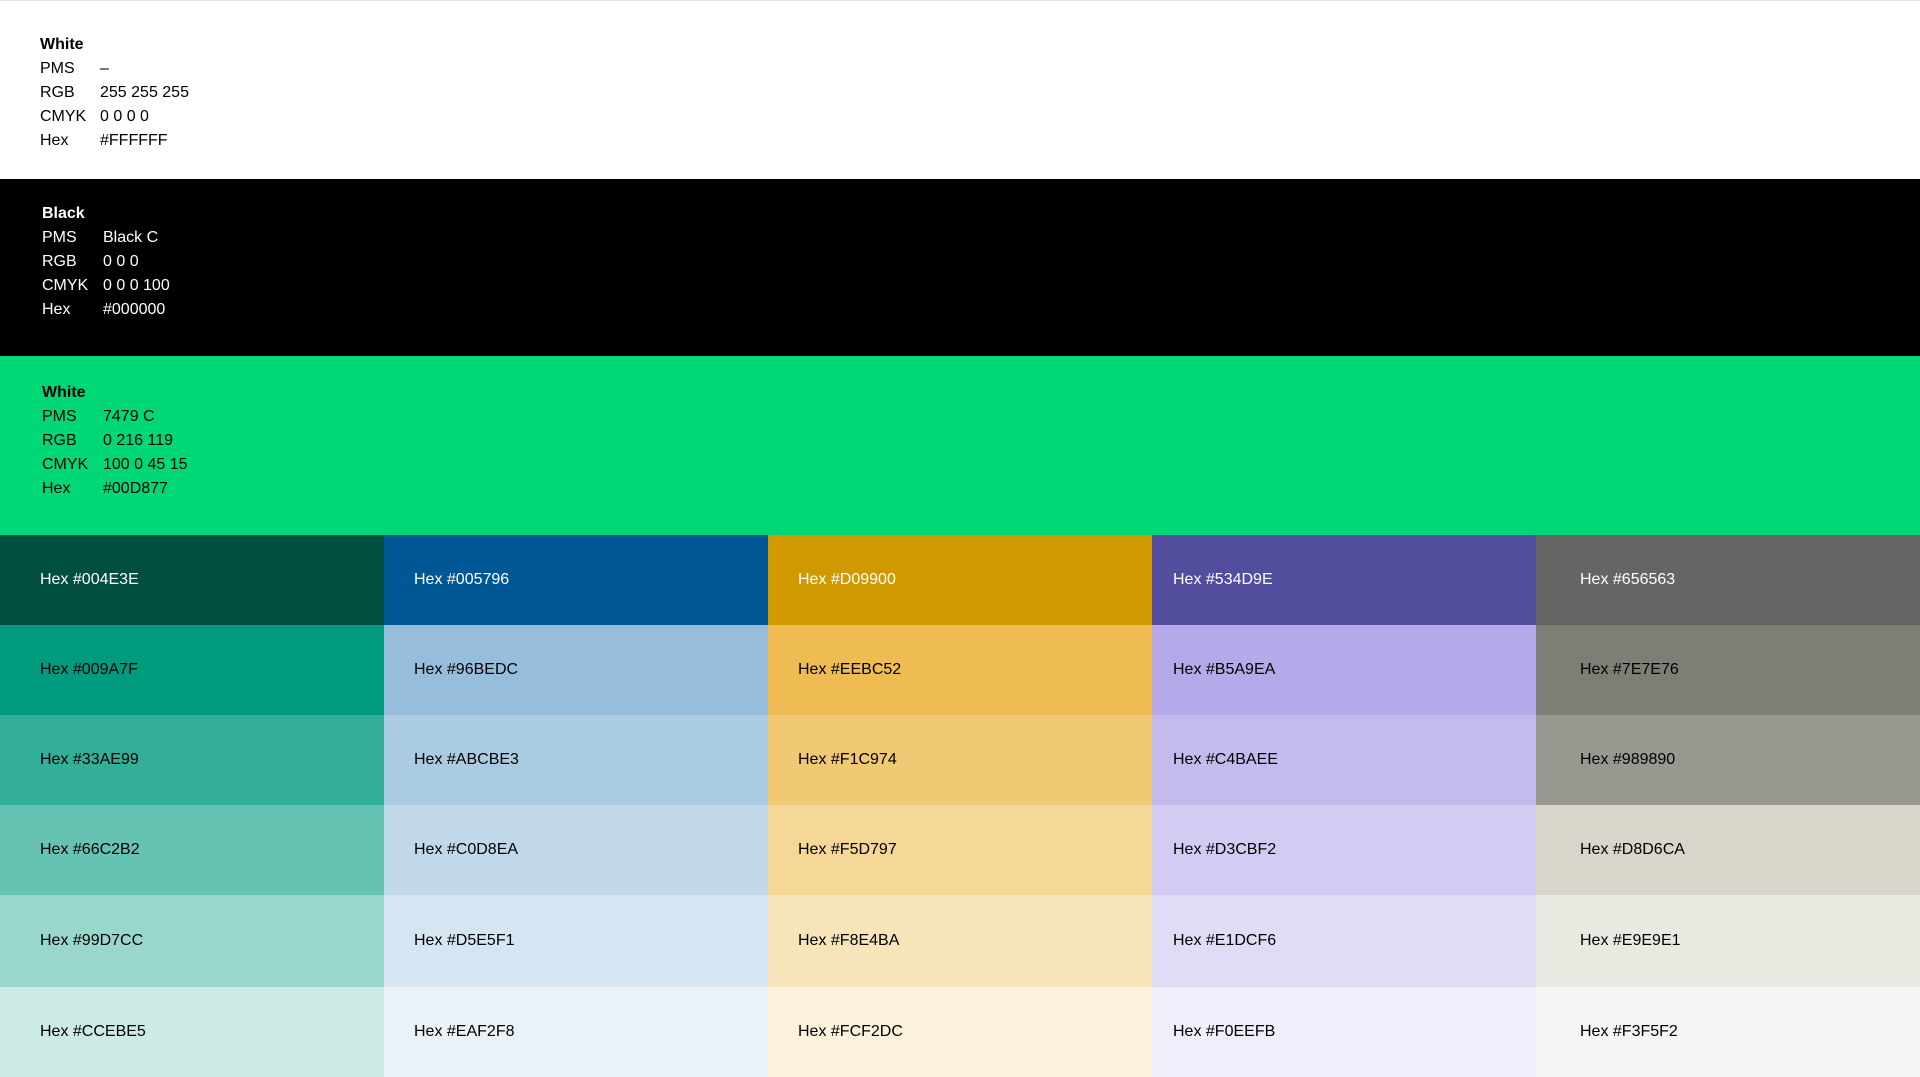  What do you see at coordinates (1224, 669) in the screenshot?
I see `swatch-hex-label: Hex #B5A9EA` at bounding box center [1224, 669].